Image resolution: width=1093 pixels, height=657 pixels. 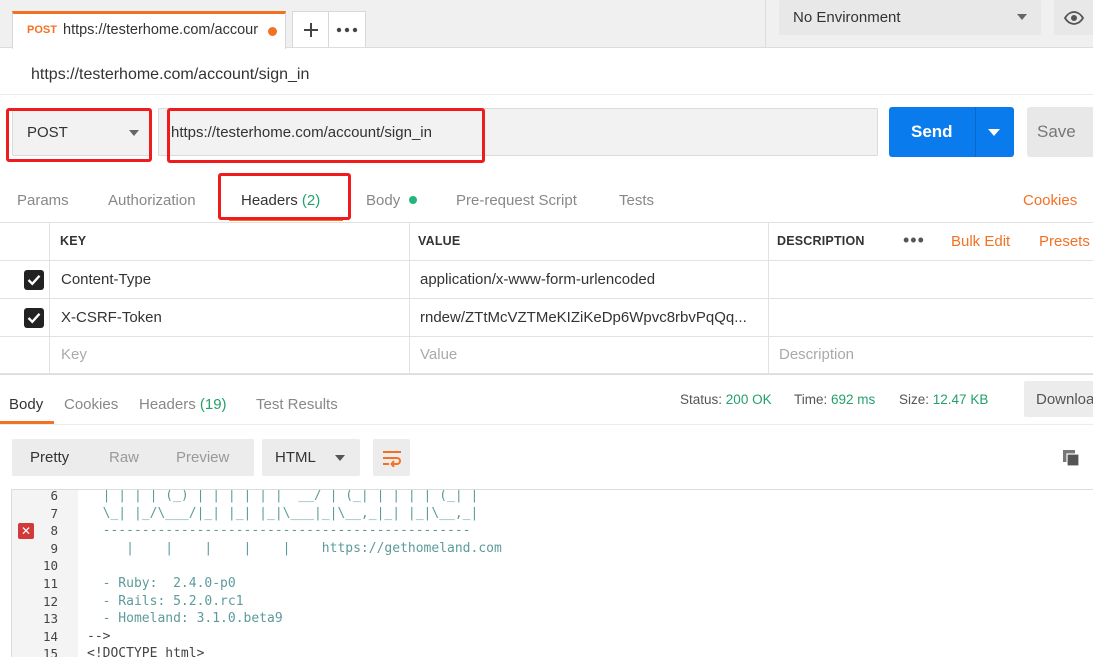 I want to click on line-number: 10, so click(x=50, y=566).